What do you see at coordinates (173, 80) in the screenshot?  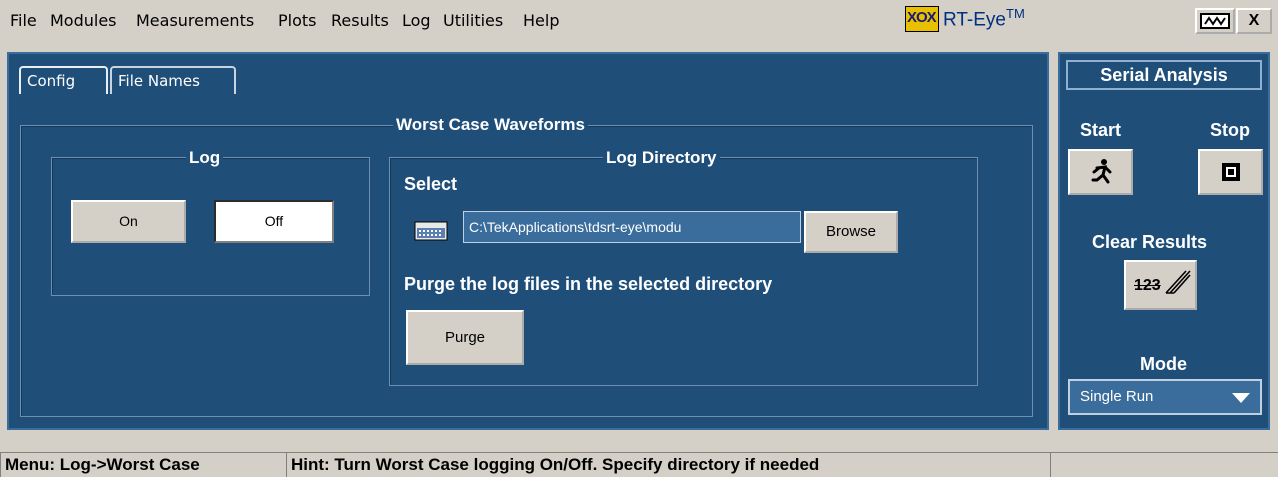 I see `tab-file-names: File Names` at bounding box center [173, 80].